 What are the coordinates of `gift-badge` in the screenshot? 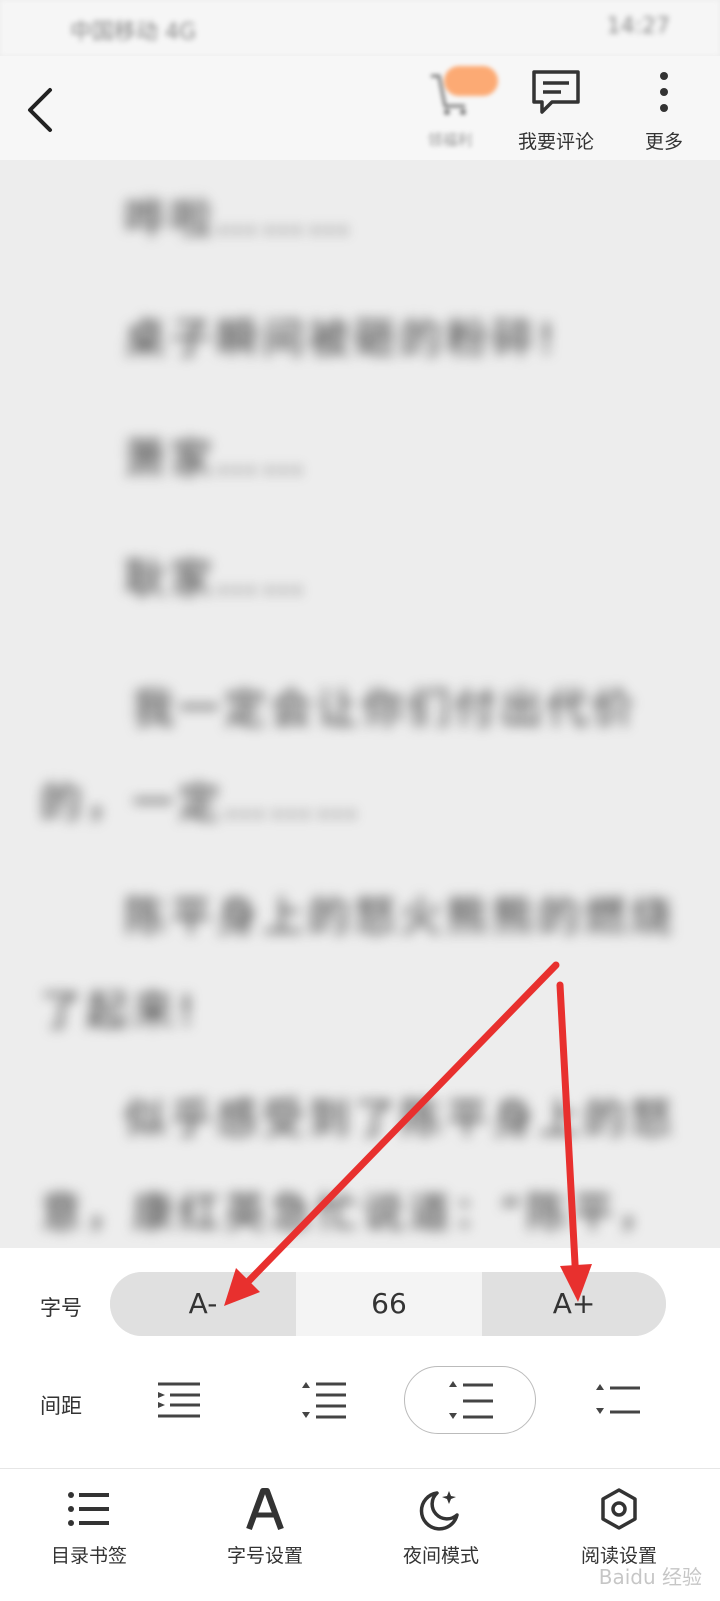 It's located at (471, 81).